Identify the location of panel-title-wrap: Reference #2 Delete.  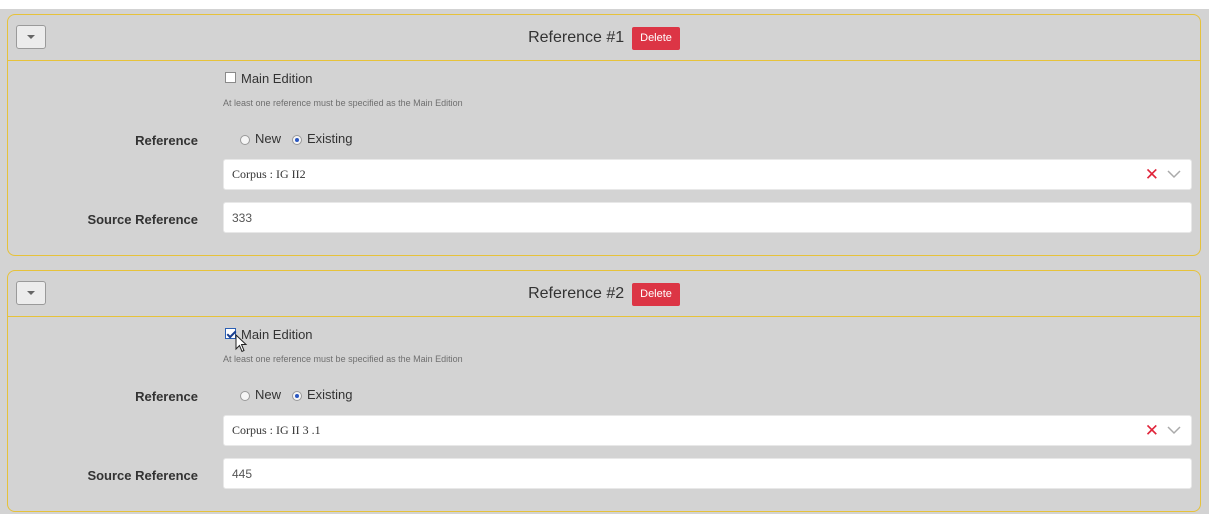
(604, 294).